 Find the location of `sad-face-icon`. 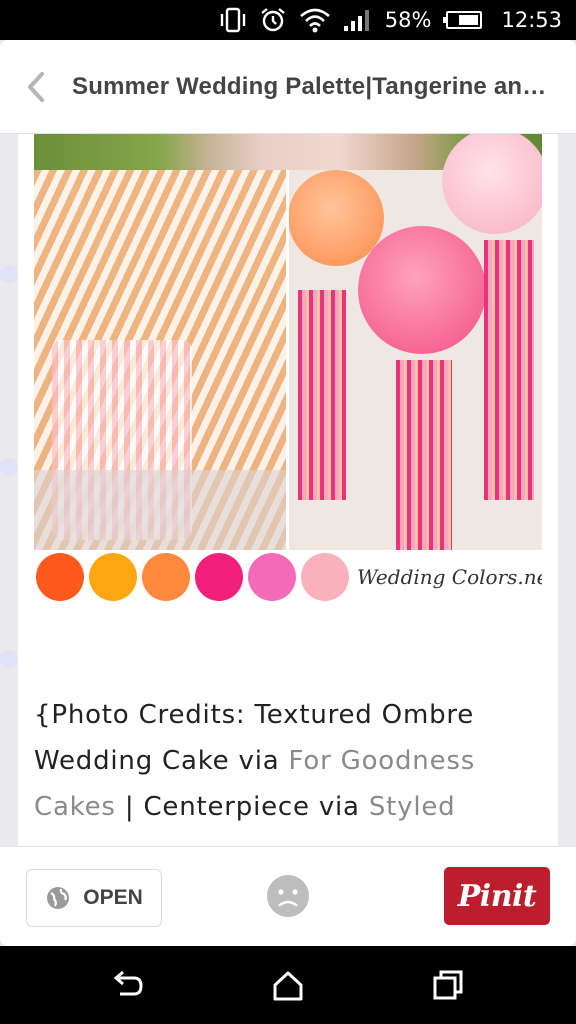

sad-face-icon is located at coordinates (288, 896).